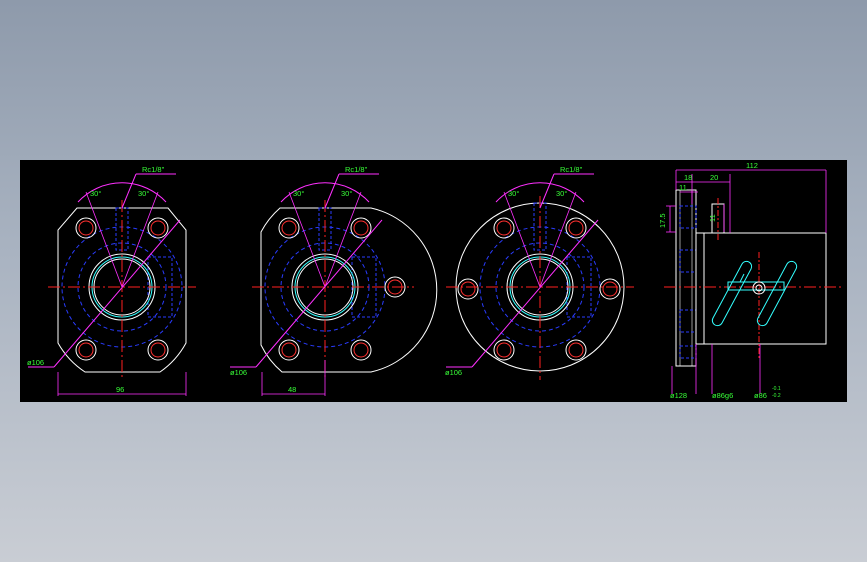  Describe the element at coordinates (776, 396) in the screenshot. I see `tolerance-lower: -0.2` at that location.